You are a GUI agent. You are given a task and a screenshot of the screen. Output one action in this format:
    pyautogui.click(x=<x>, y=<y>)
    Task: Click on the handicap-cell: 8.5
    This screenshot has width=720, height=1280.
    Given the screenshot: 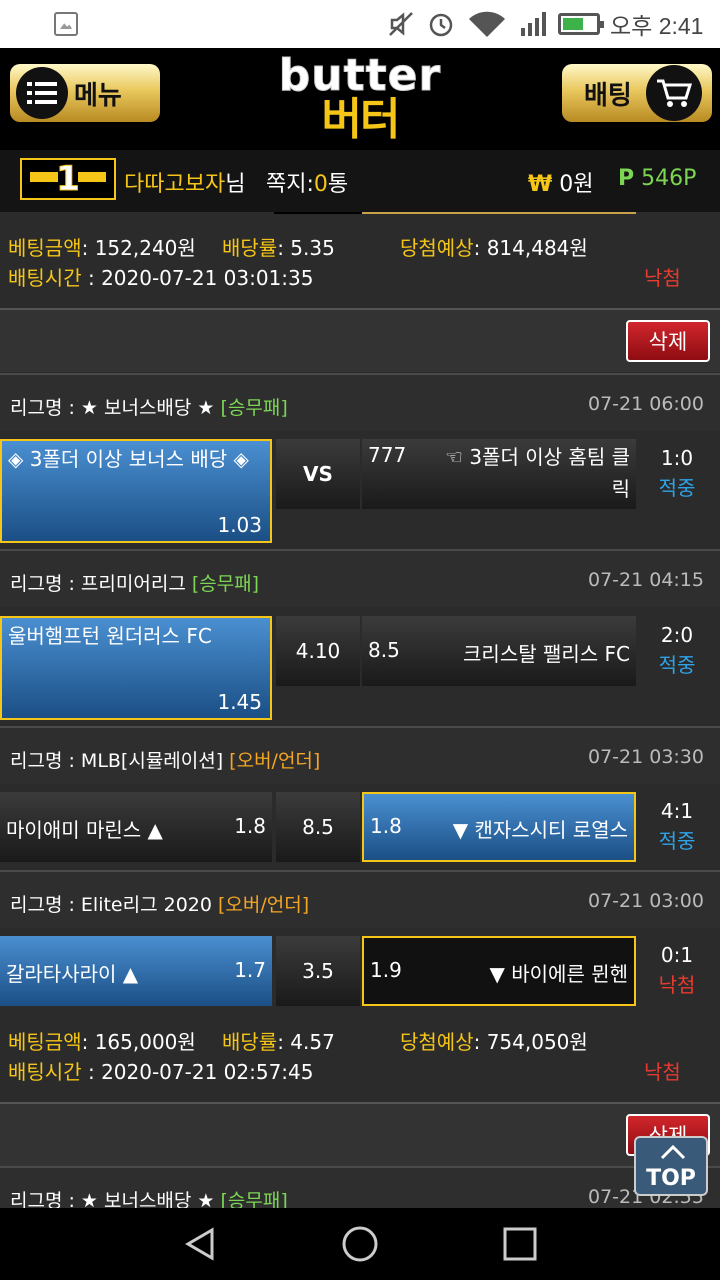 What is the action you would take?
    pyautogui.click(x=318, y=827)
    